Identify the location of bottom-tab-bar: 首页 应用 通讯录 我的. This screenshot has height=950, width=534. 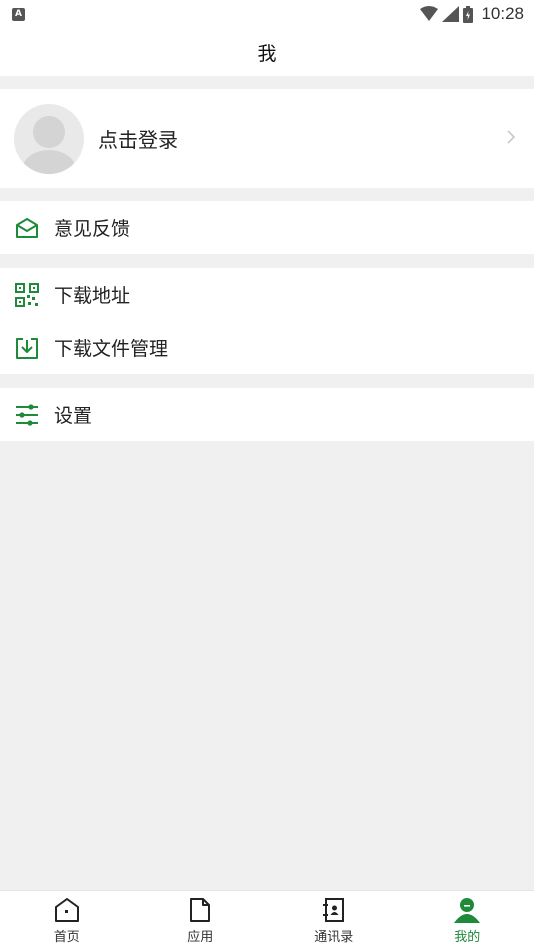
(267, 920).